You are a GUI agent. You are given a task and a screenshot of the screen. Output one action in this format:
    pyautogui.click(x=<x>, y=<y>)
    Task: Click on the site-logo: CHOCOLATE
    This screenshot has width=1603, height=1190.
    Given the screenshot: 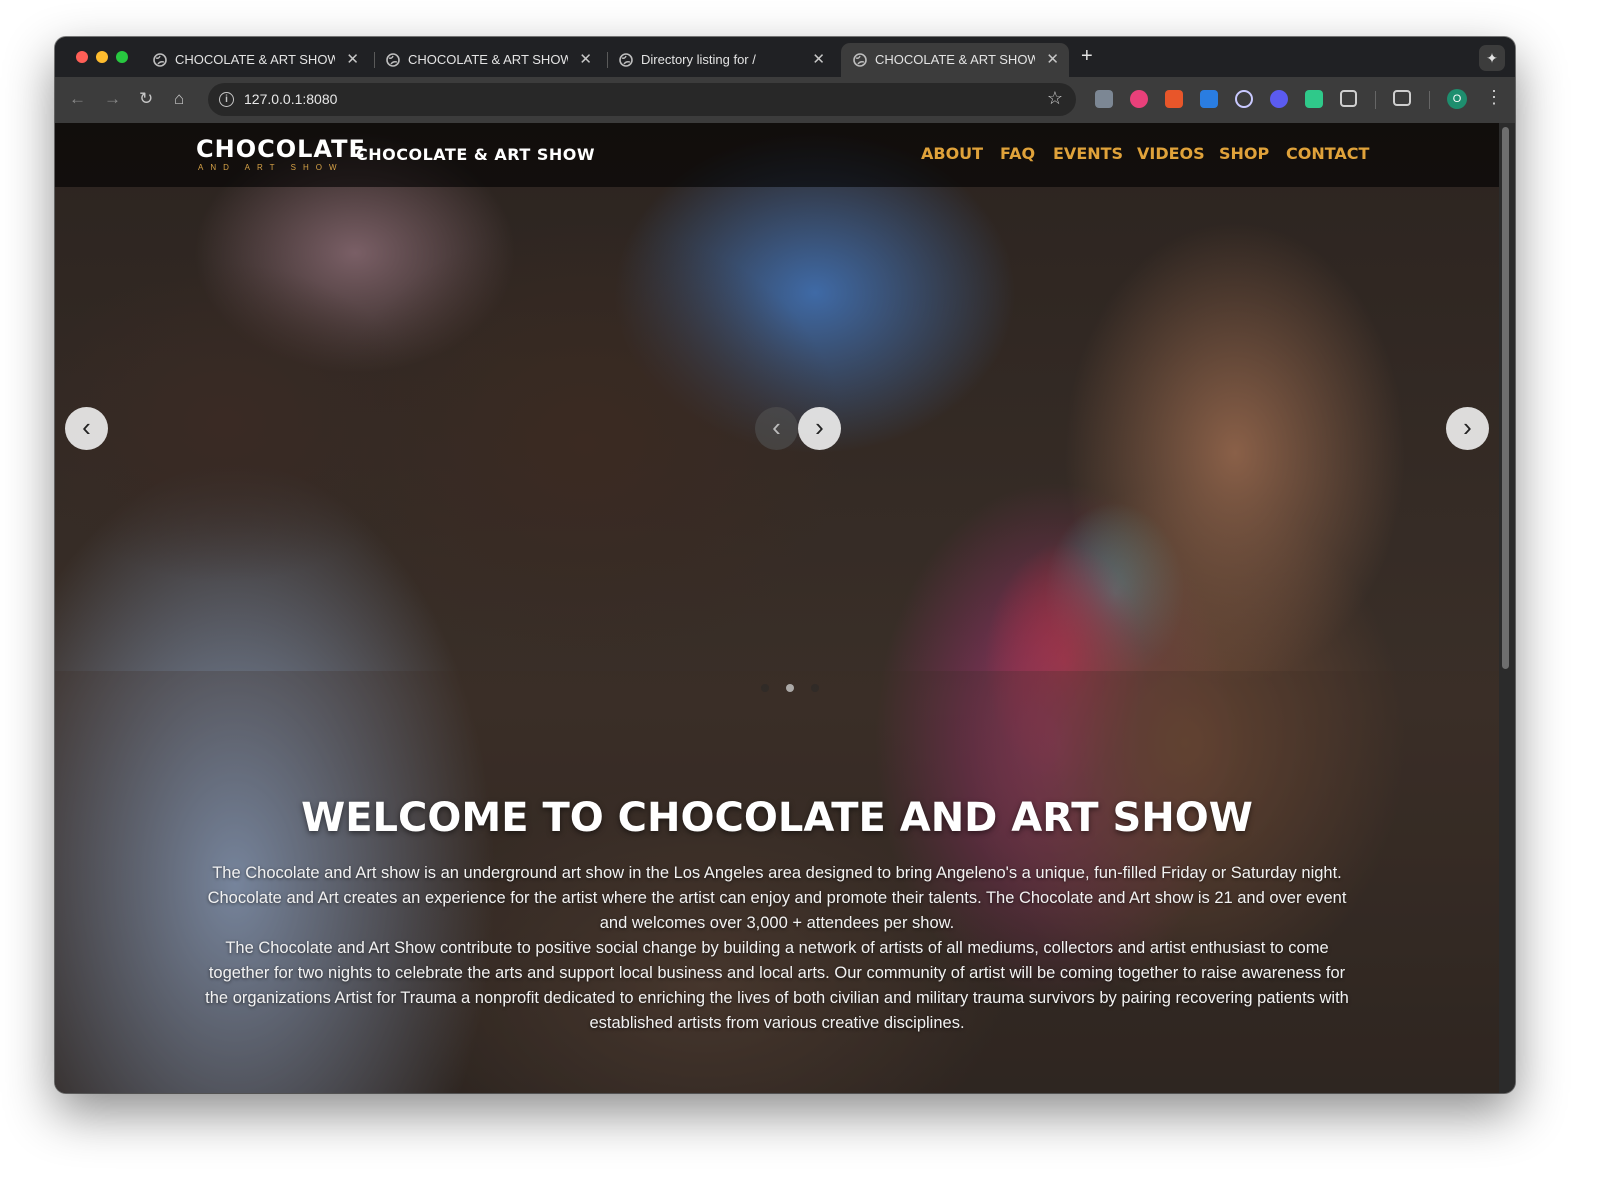 What is the action you would take?
    pyautogui.click(x=281, y=149)
    